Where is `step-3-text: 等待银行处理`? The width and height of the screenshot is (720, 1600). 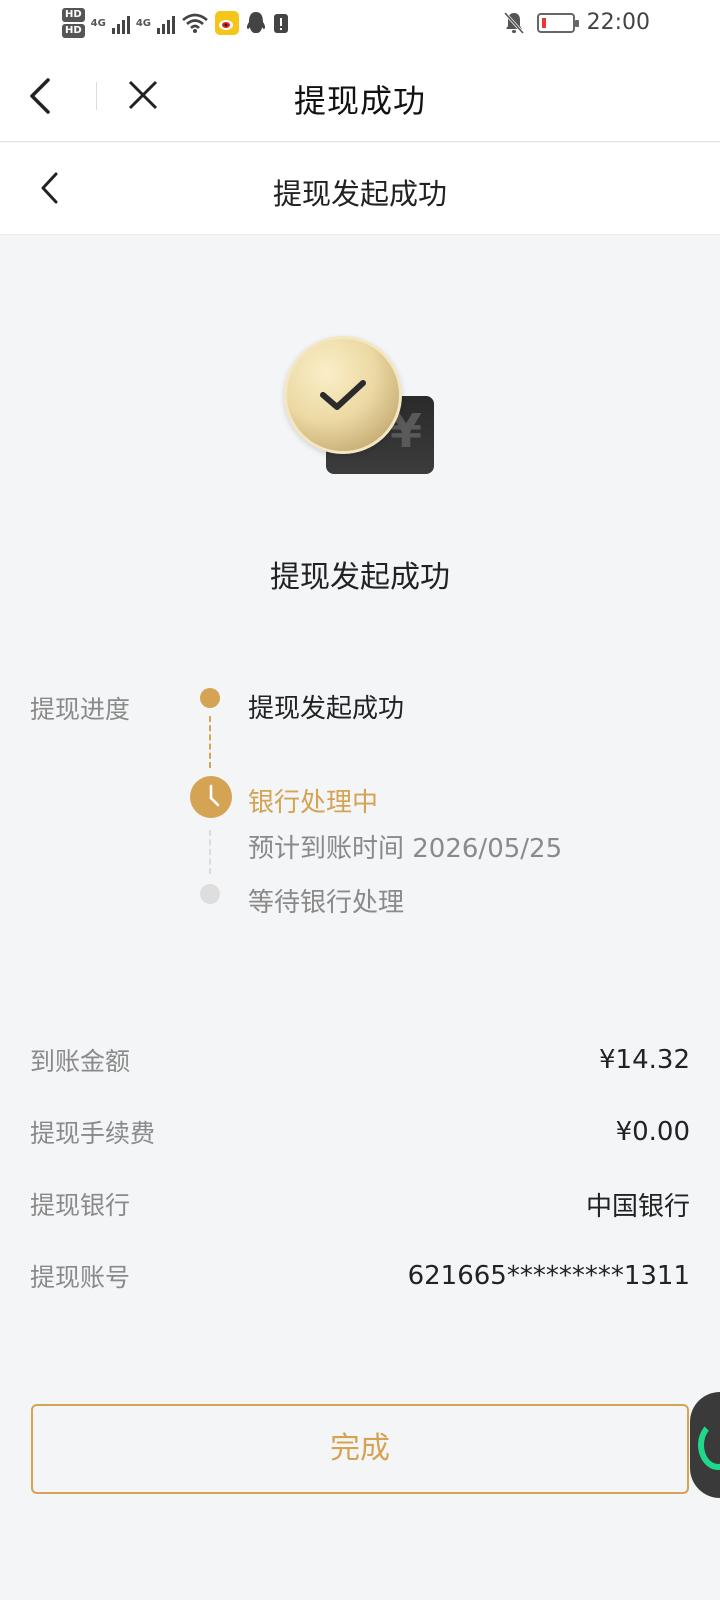
step-3-text: 等待银行处理 is located at coordinates (326, 903).